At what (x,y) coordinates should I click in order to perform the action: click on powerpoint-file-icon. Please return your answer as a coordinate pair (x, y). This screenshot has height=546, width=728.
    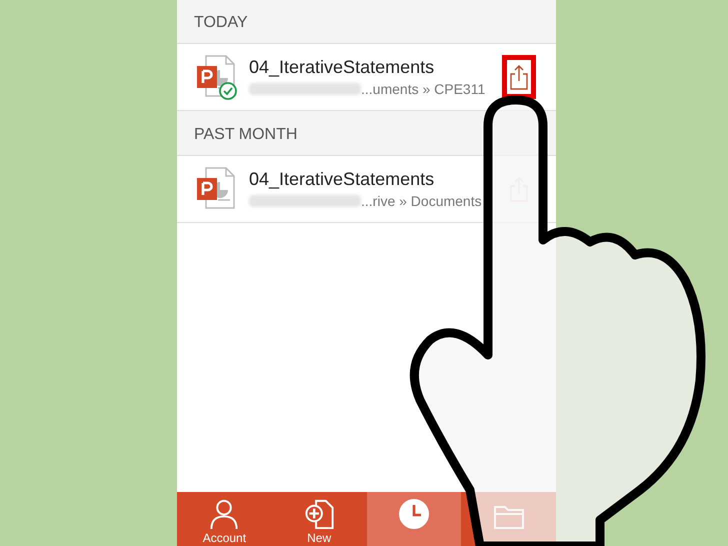
    Looking at the image, I should click on (216, 188).